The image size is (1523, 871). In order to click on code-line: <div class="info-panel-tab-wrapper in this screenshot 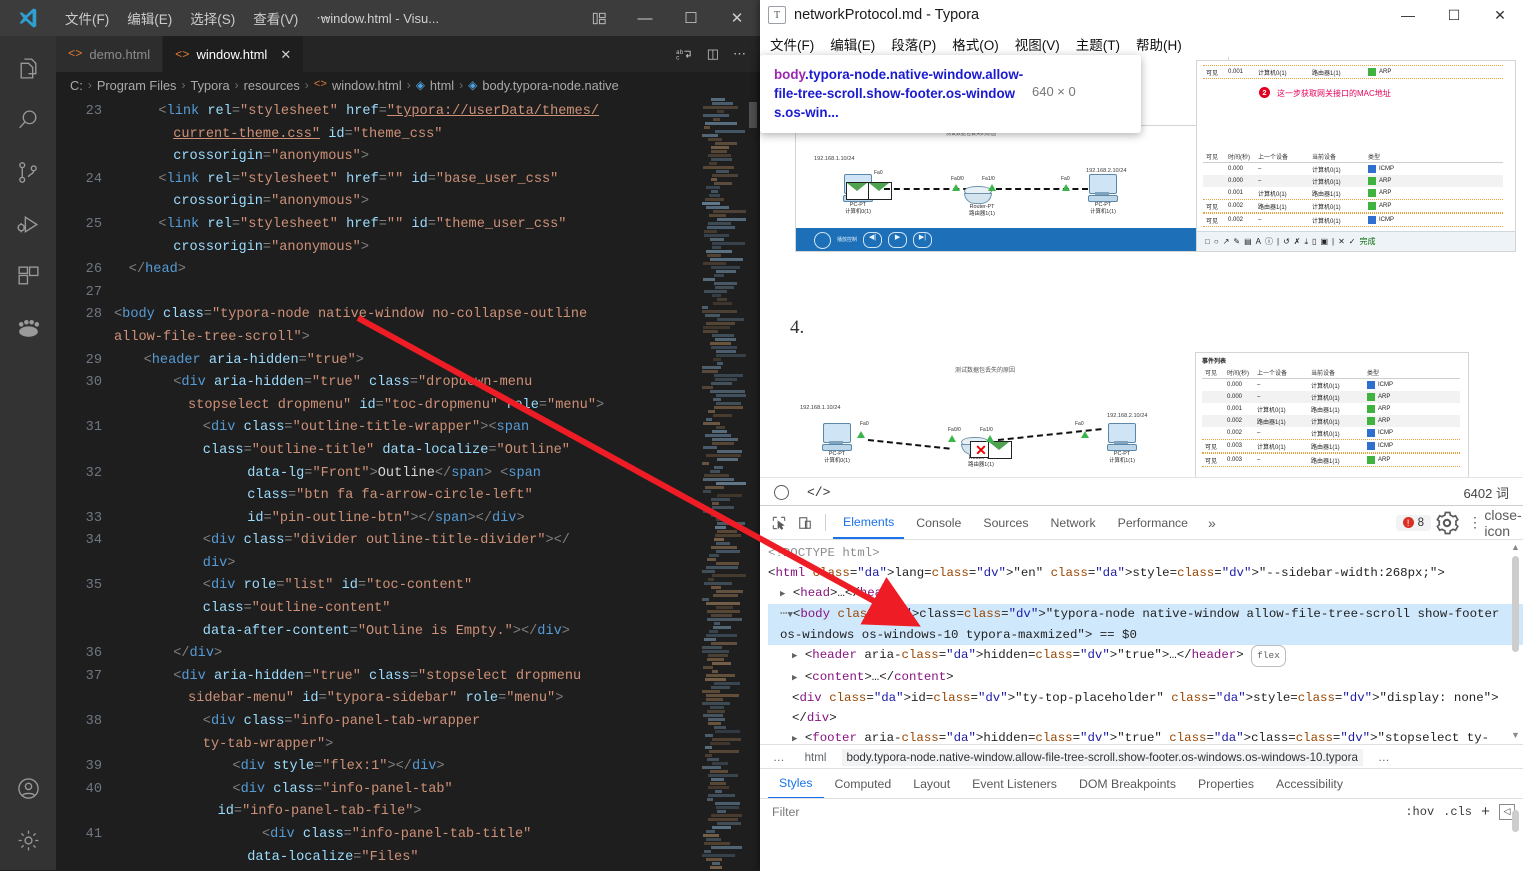, I will do `click(437, 722)`.